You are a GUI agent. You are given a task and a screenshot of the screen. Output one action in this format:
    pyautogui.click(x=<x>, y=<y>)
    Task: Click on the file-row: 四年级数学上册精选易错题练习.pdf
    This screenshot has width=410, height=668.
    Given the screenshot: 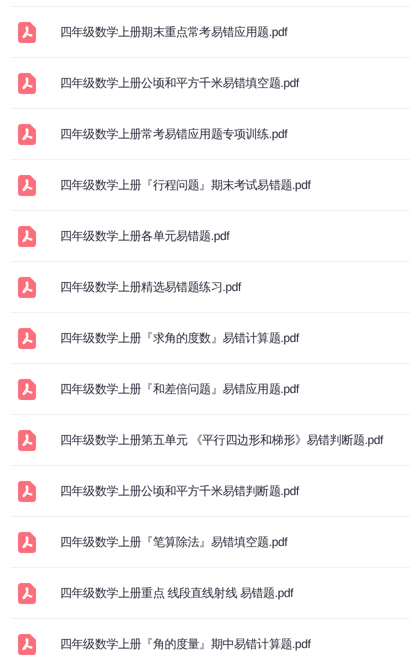 What is the action you would take?
    pyautogui.click(x=210, y=286)
    